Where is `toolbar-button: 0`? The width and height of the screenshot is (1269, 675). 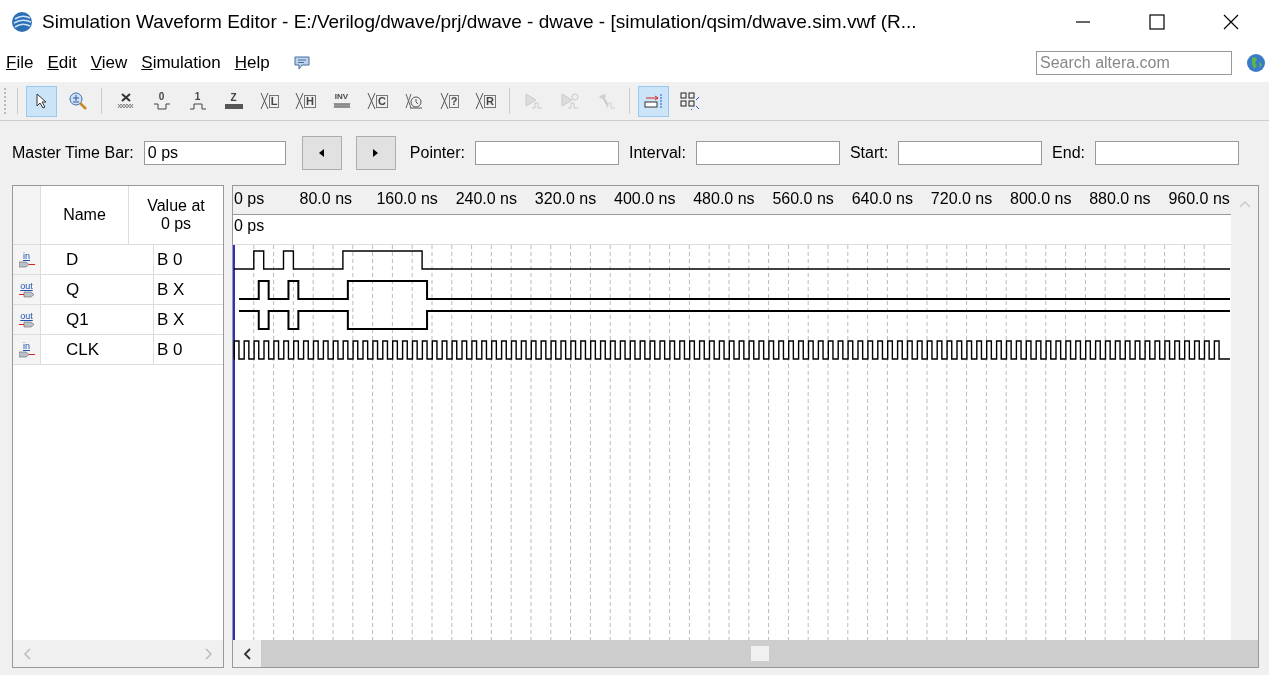 toolbar-button: 0 is located at coordinates (161, 101).